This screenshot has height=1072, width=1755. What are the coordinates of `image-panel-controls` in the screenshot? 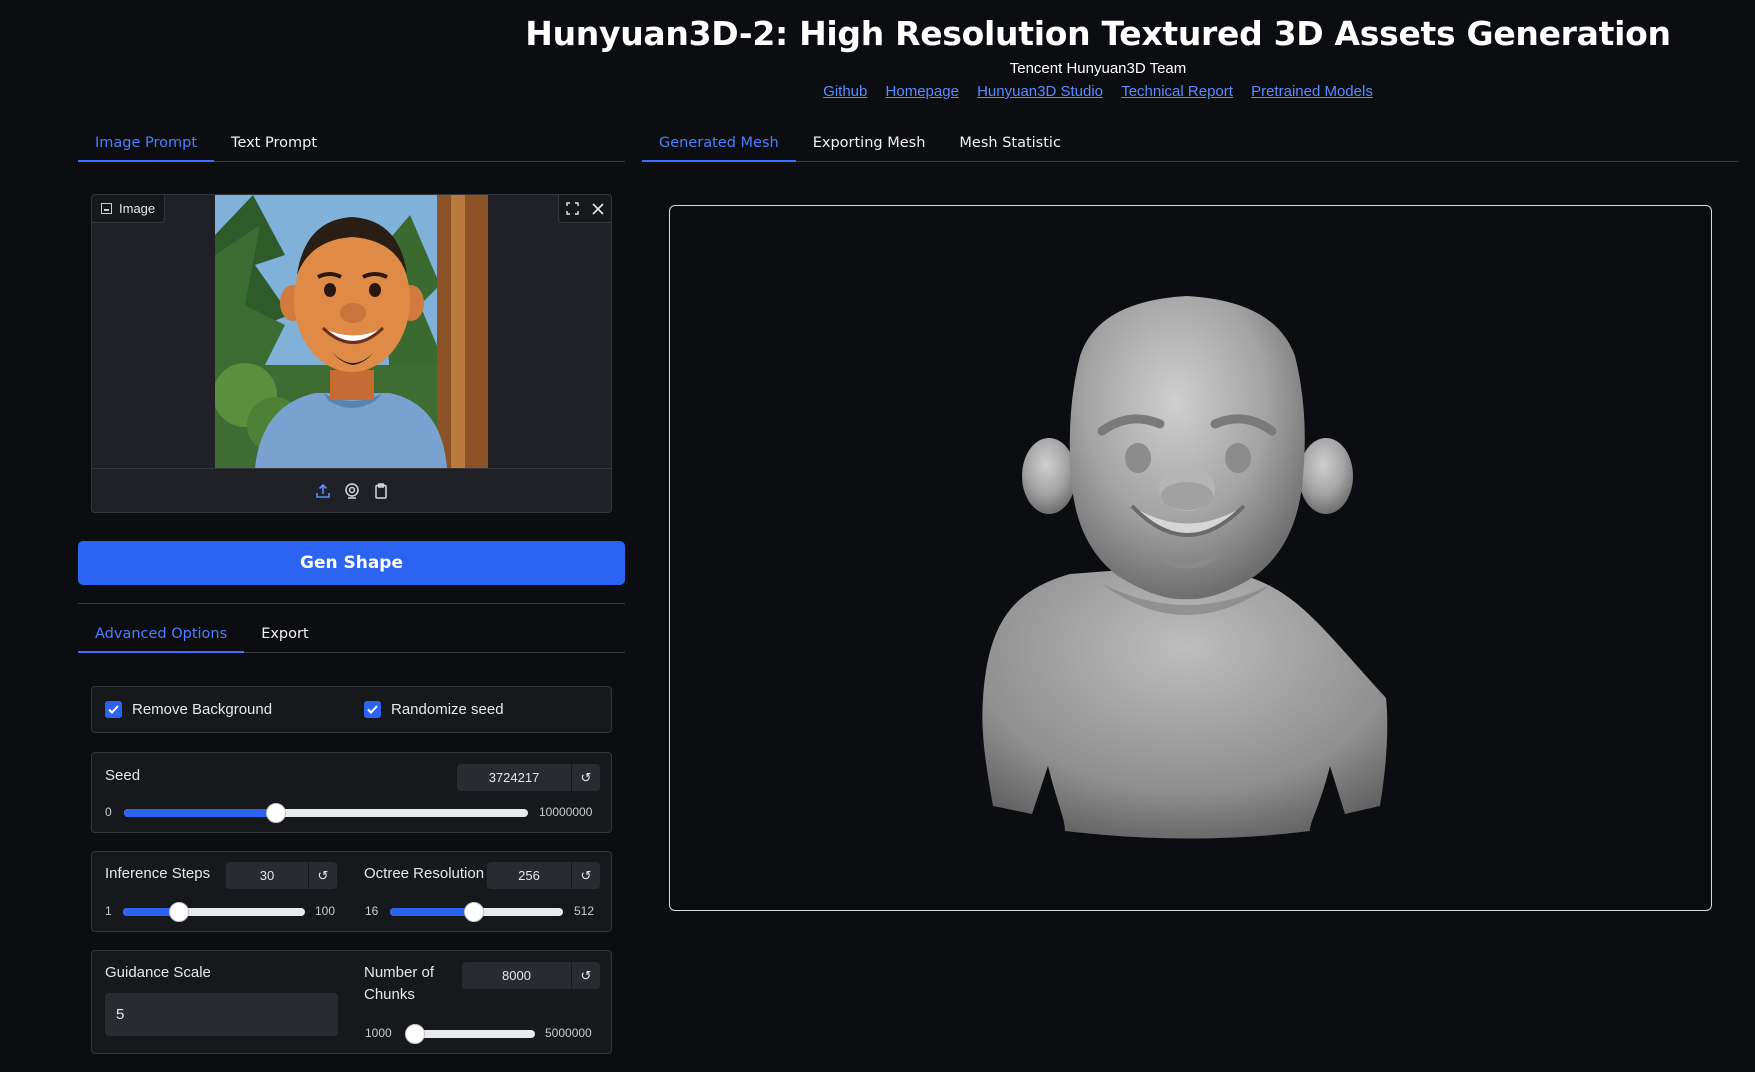 It's located at (584, 209).